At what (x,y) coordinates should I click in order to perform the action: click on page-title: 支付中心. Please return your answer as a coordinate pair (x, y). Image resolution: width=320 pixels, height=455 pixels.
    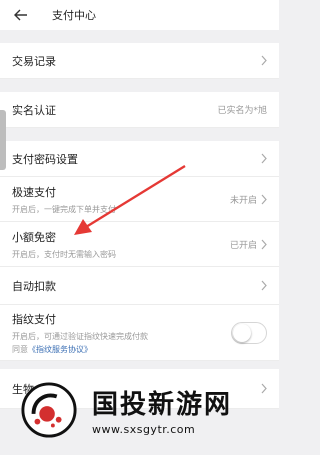
    Looking at the image, I should click on (74, 15).